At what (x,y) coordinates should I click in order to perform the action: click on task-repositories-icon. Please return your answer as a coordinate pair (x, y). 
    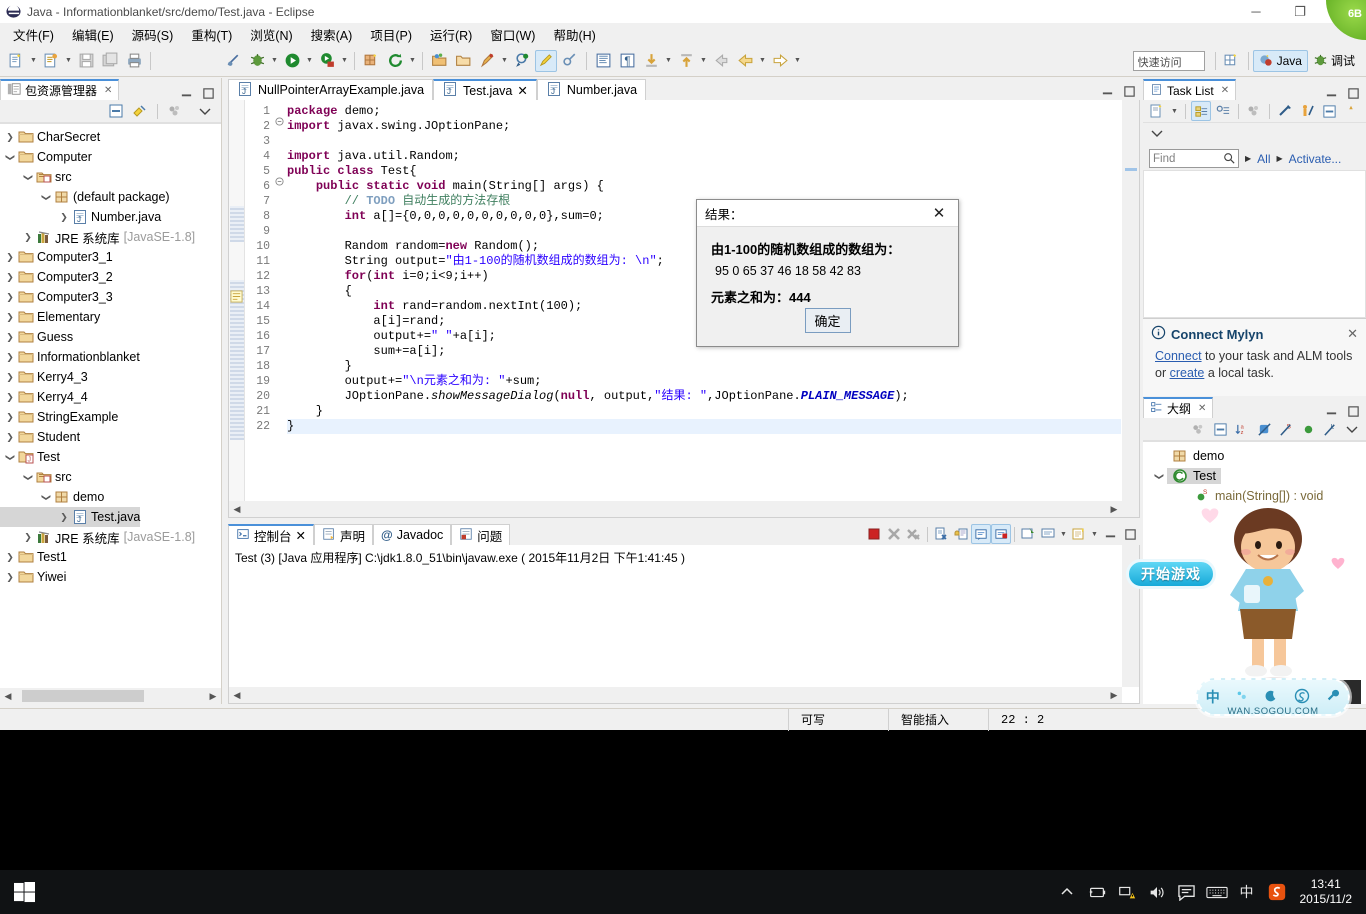
    Looking at the image, I should click on (1351, 111).